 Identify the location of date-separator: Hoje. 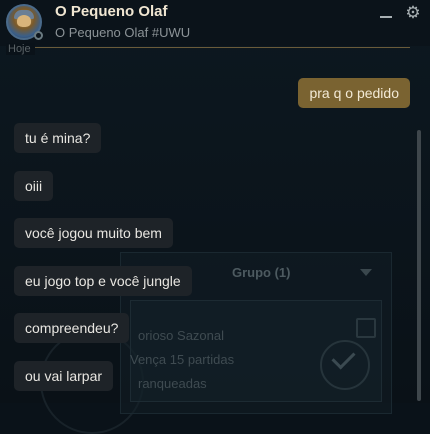
(20, 49).